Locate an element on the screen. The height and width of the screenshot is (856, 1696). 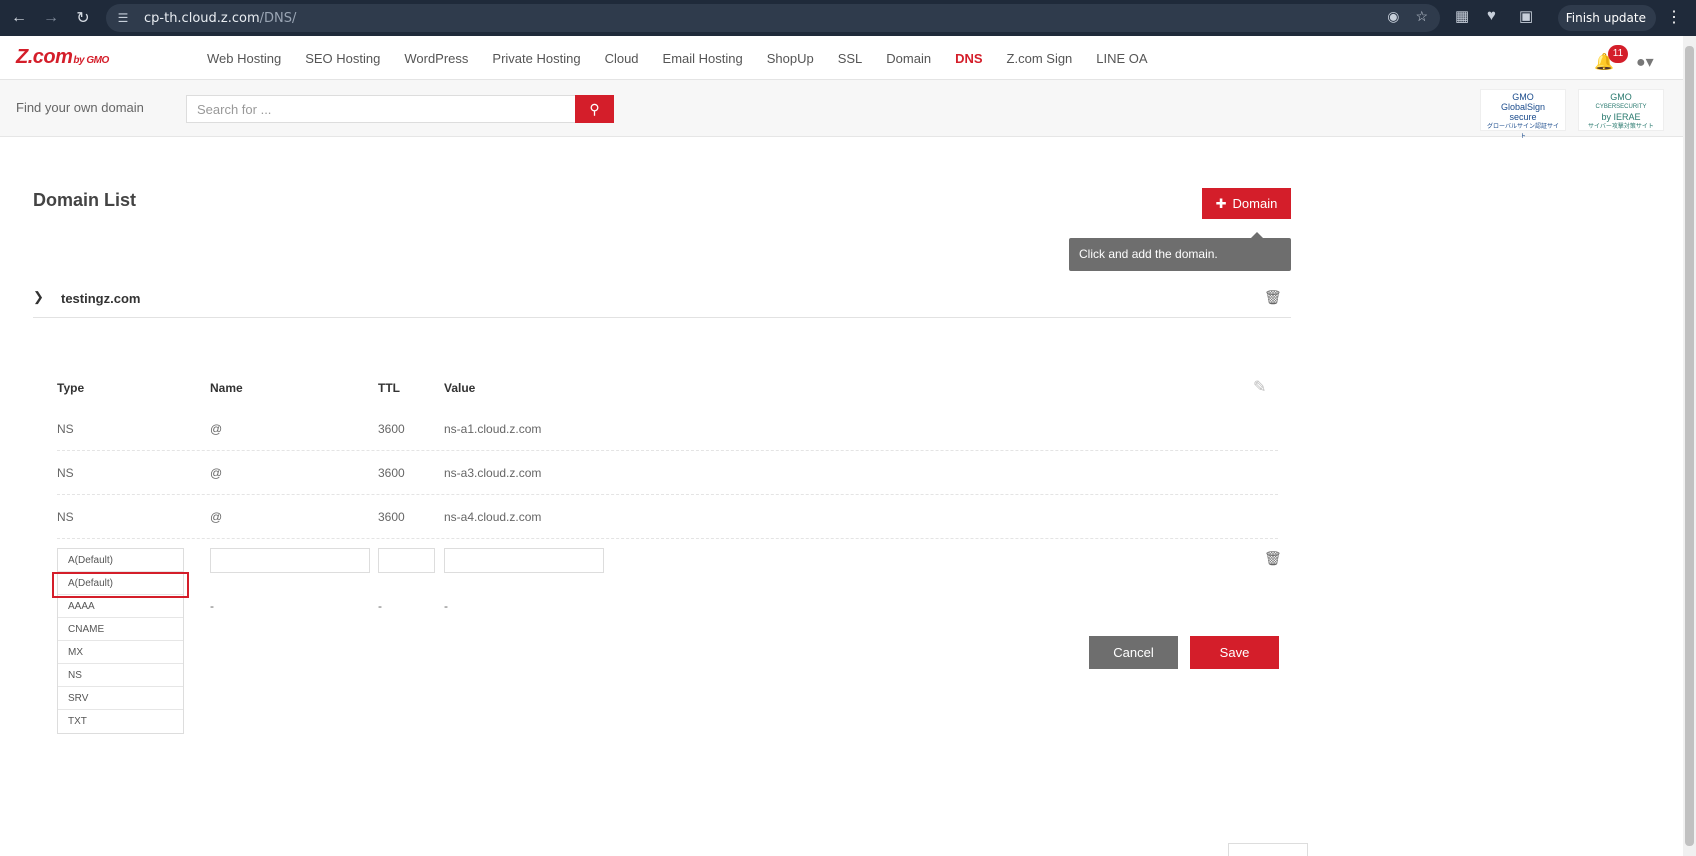
add-domain-button: ✚ Domain is located at coordinates (1246, 203).